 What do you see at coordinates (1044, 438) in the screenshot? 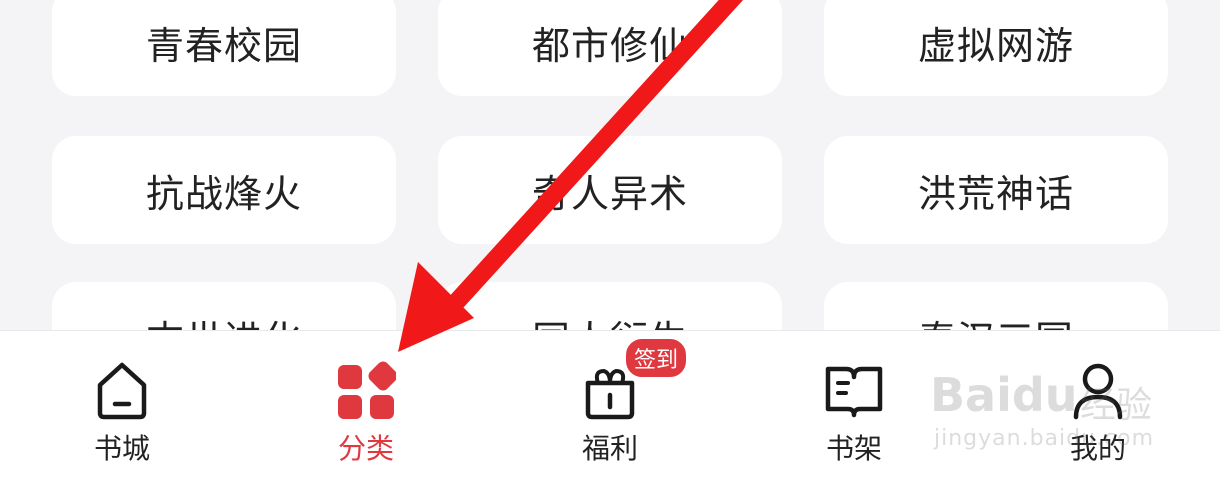
I see `watermark-url: jingyan.baidu.com` at bounding box center [1044, 438].